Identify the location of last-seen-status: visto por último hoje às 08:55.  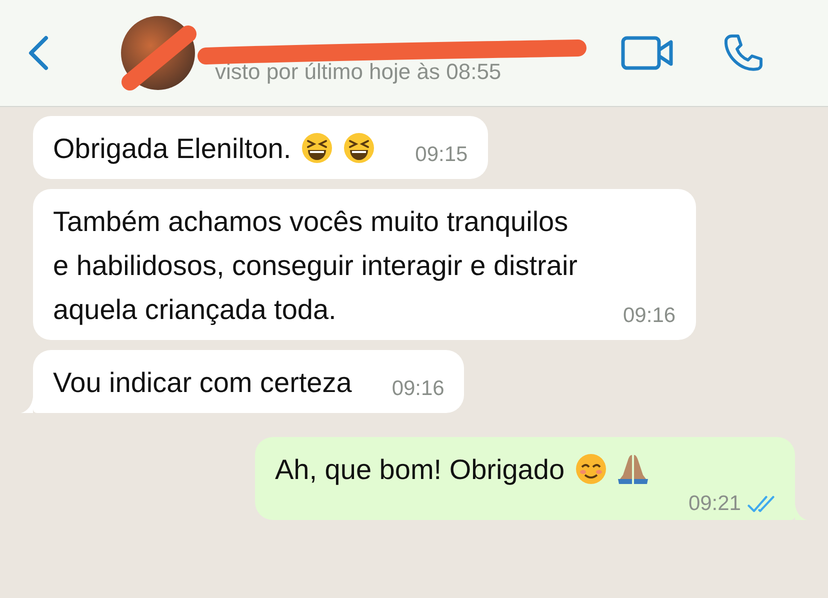
(358, 72).